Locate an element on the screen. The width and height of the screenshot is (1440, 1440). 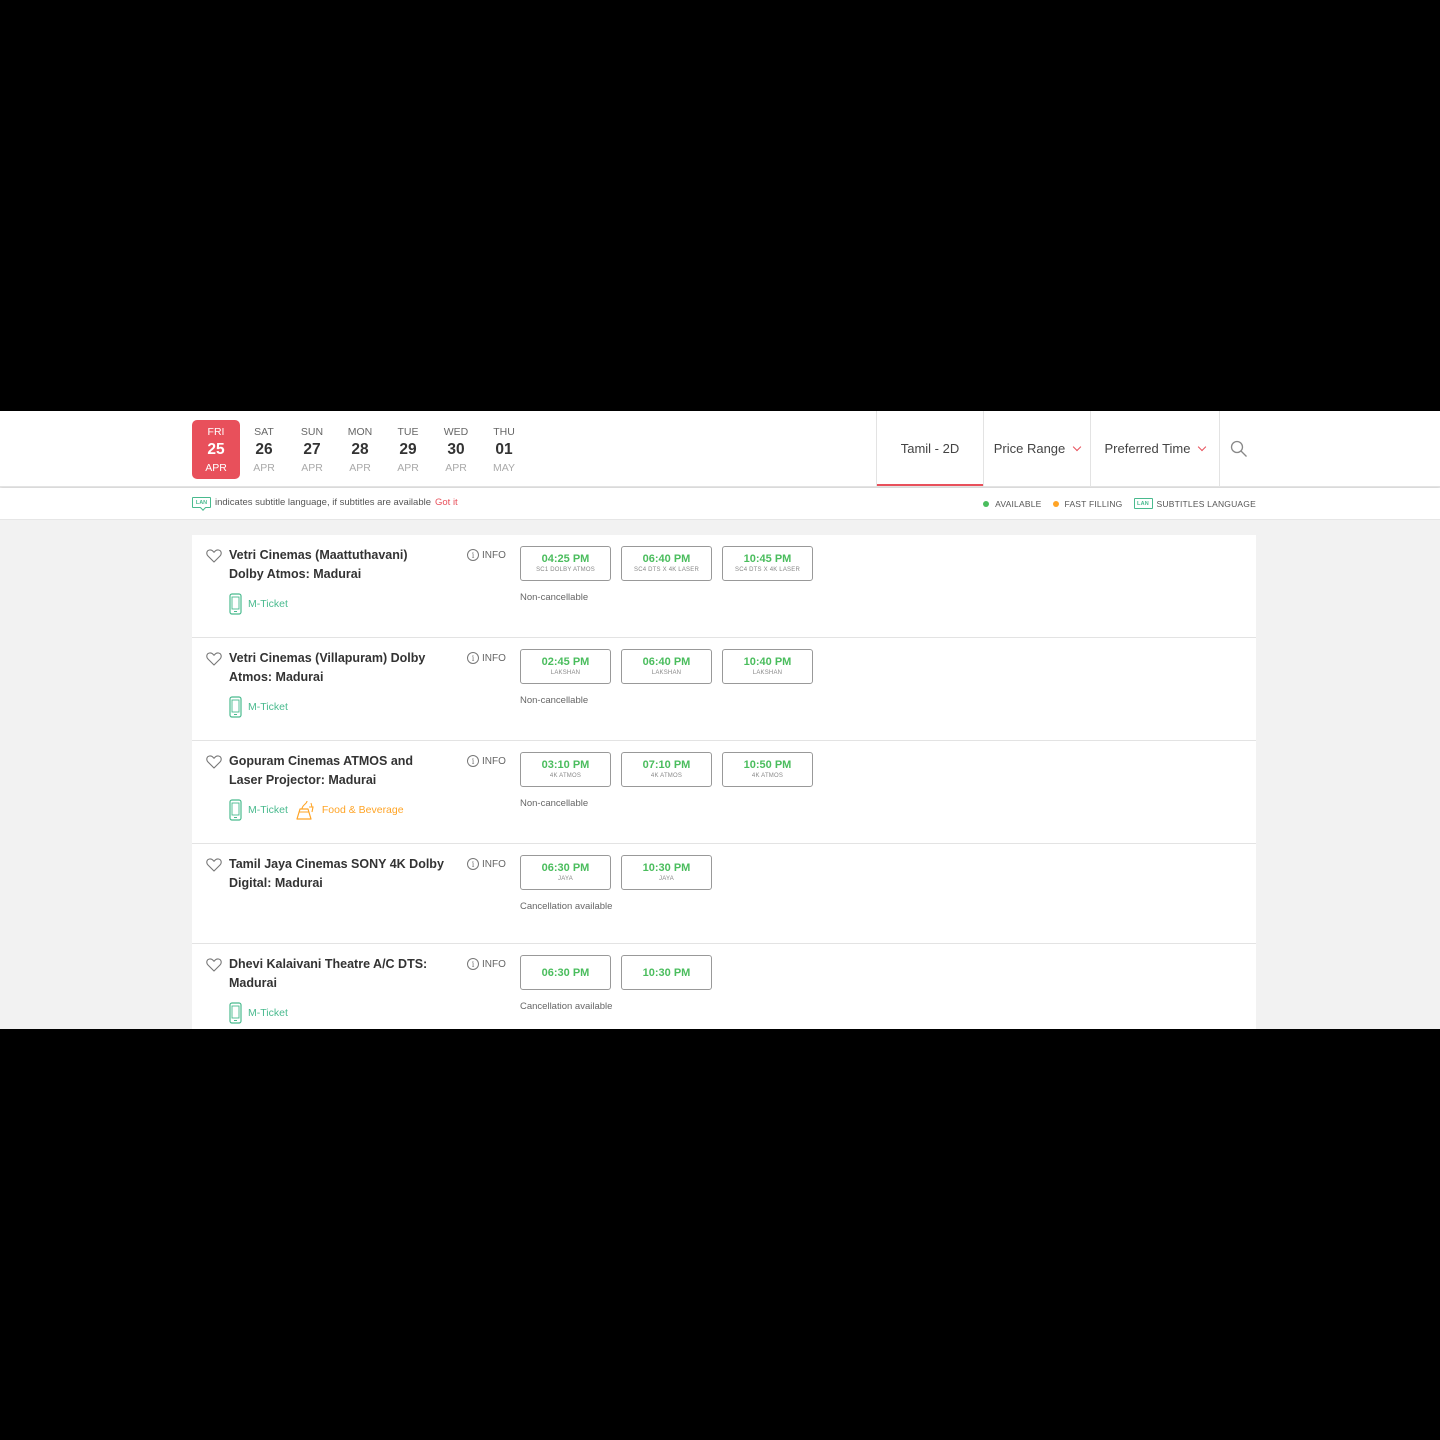
showtime-button: 10:50 PM 4K ATMOS is located at coordinates (767, 769).